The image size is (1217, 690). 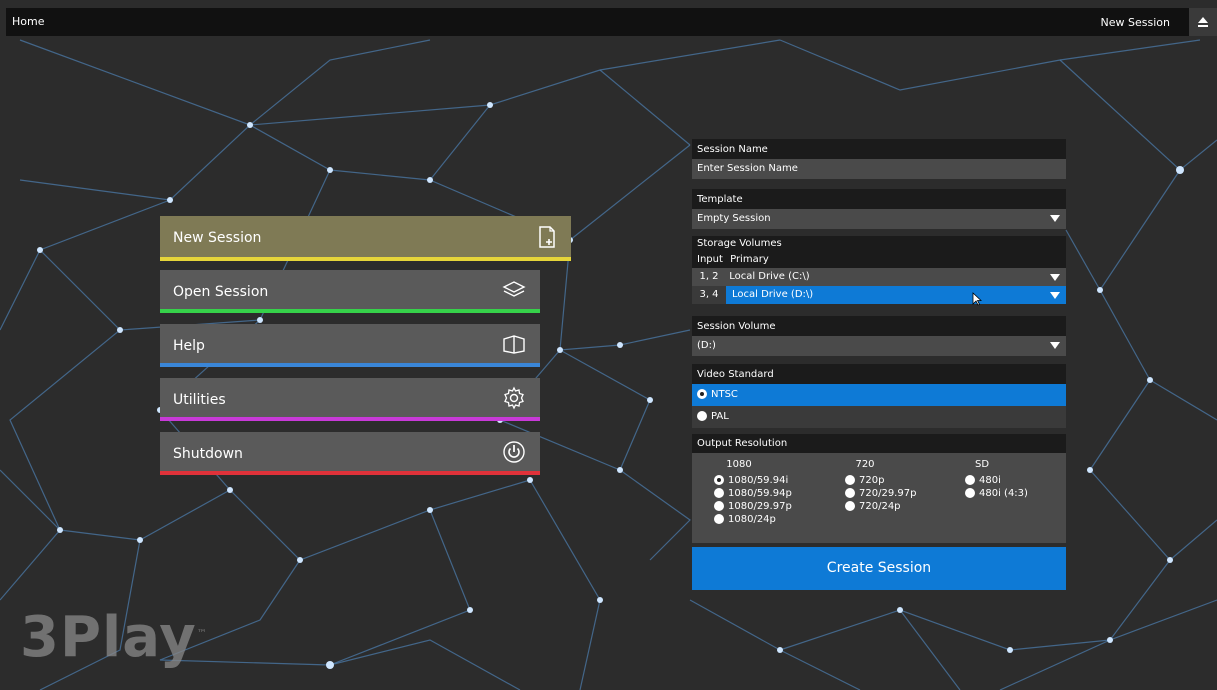 What do you see at coordinates (350, 399) in the screenshot?
I see `utilities-button: Utilities` at bounding box center [350, 399].